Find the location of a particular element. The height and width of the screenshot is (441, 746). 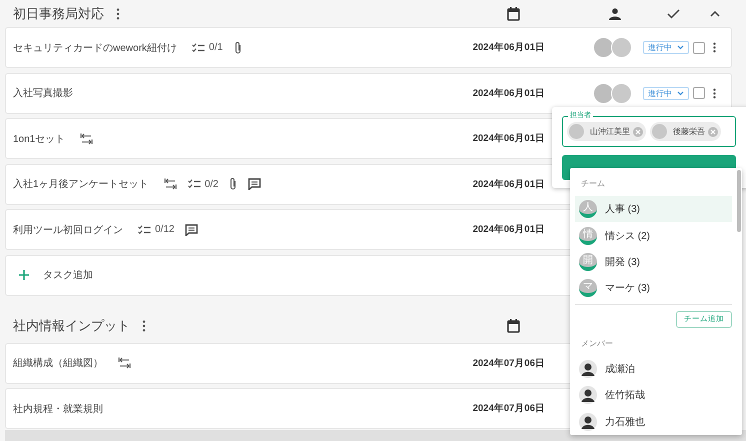

task-card: セキュリティカードのwework紐付け 0/1 2024年06月01日 進行中 is located at coordinates (368, 47).